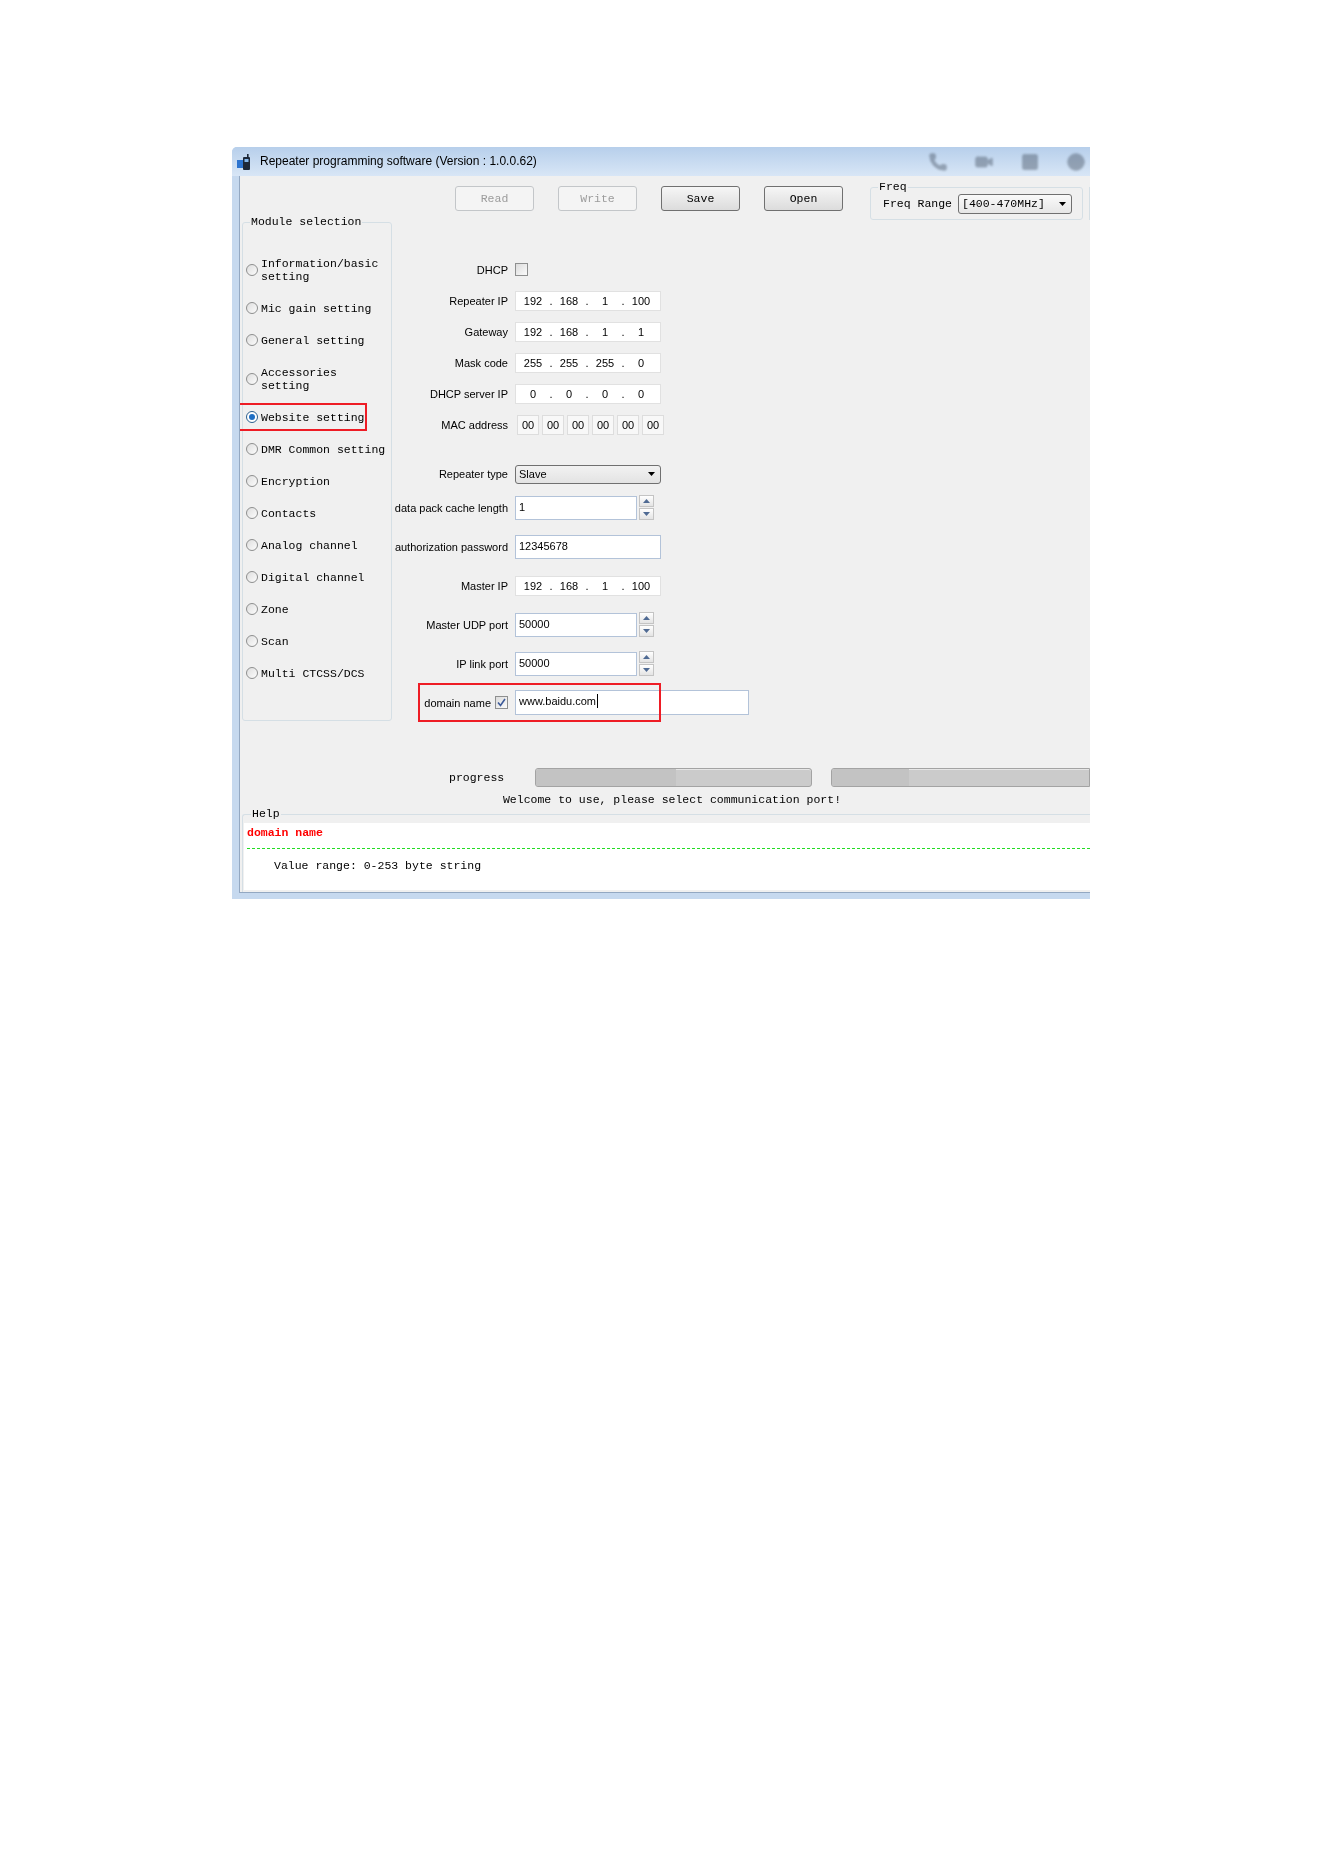 The height and width of the screenshot is (1872, 1324). I want to click on text-field: 12345678, so click(588, 546).